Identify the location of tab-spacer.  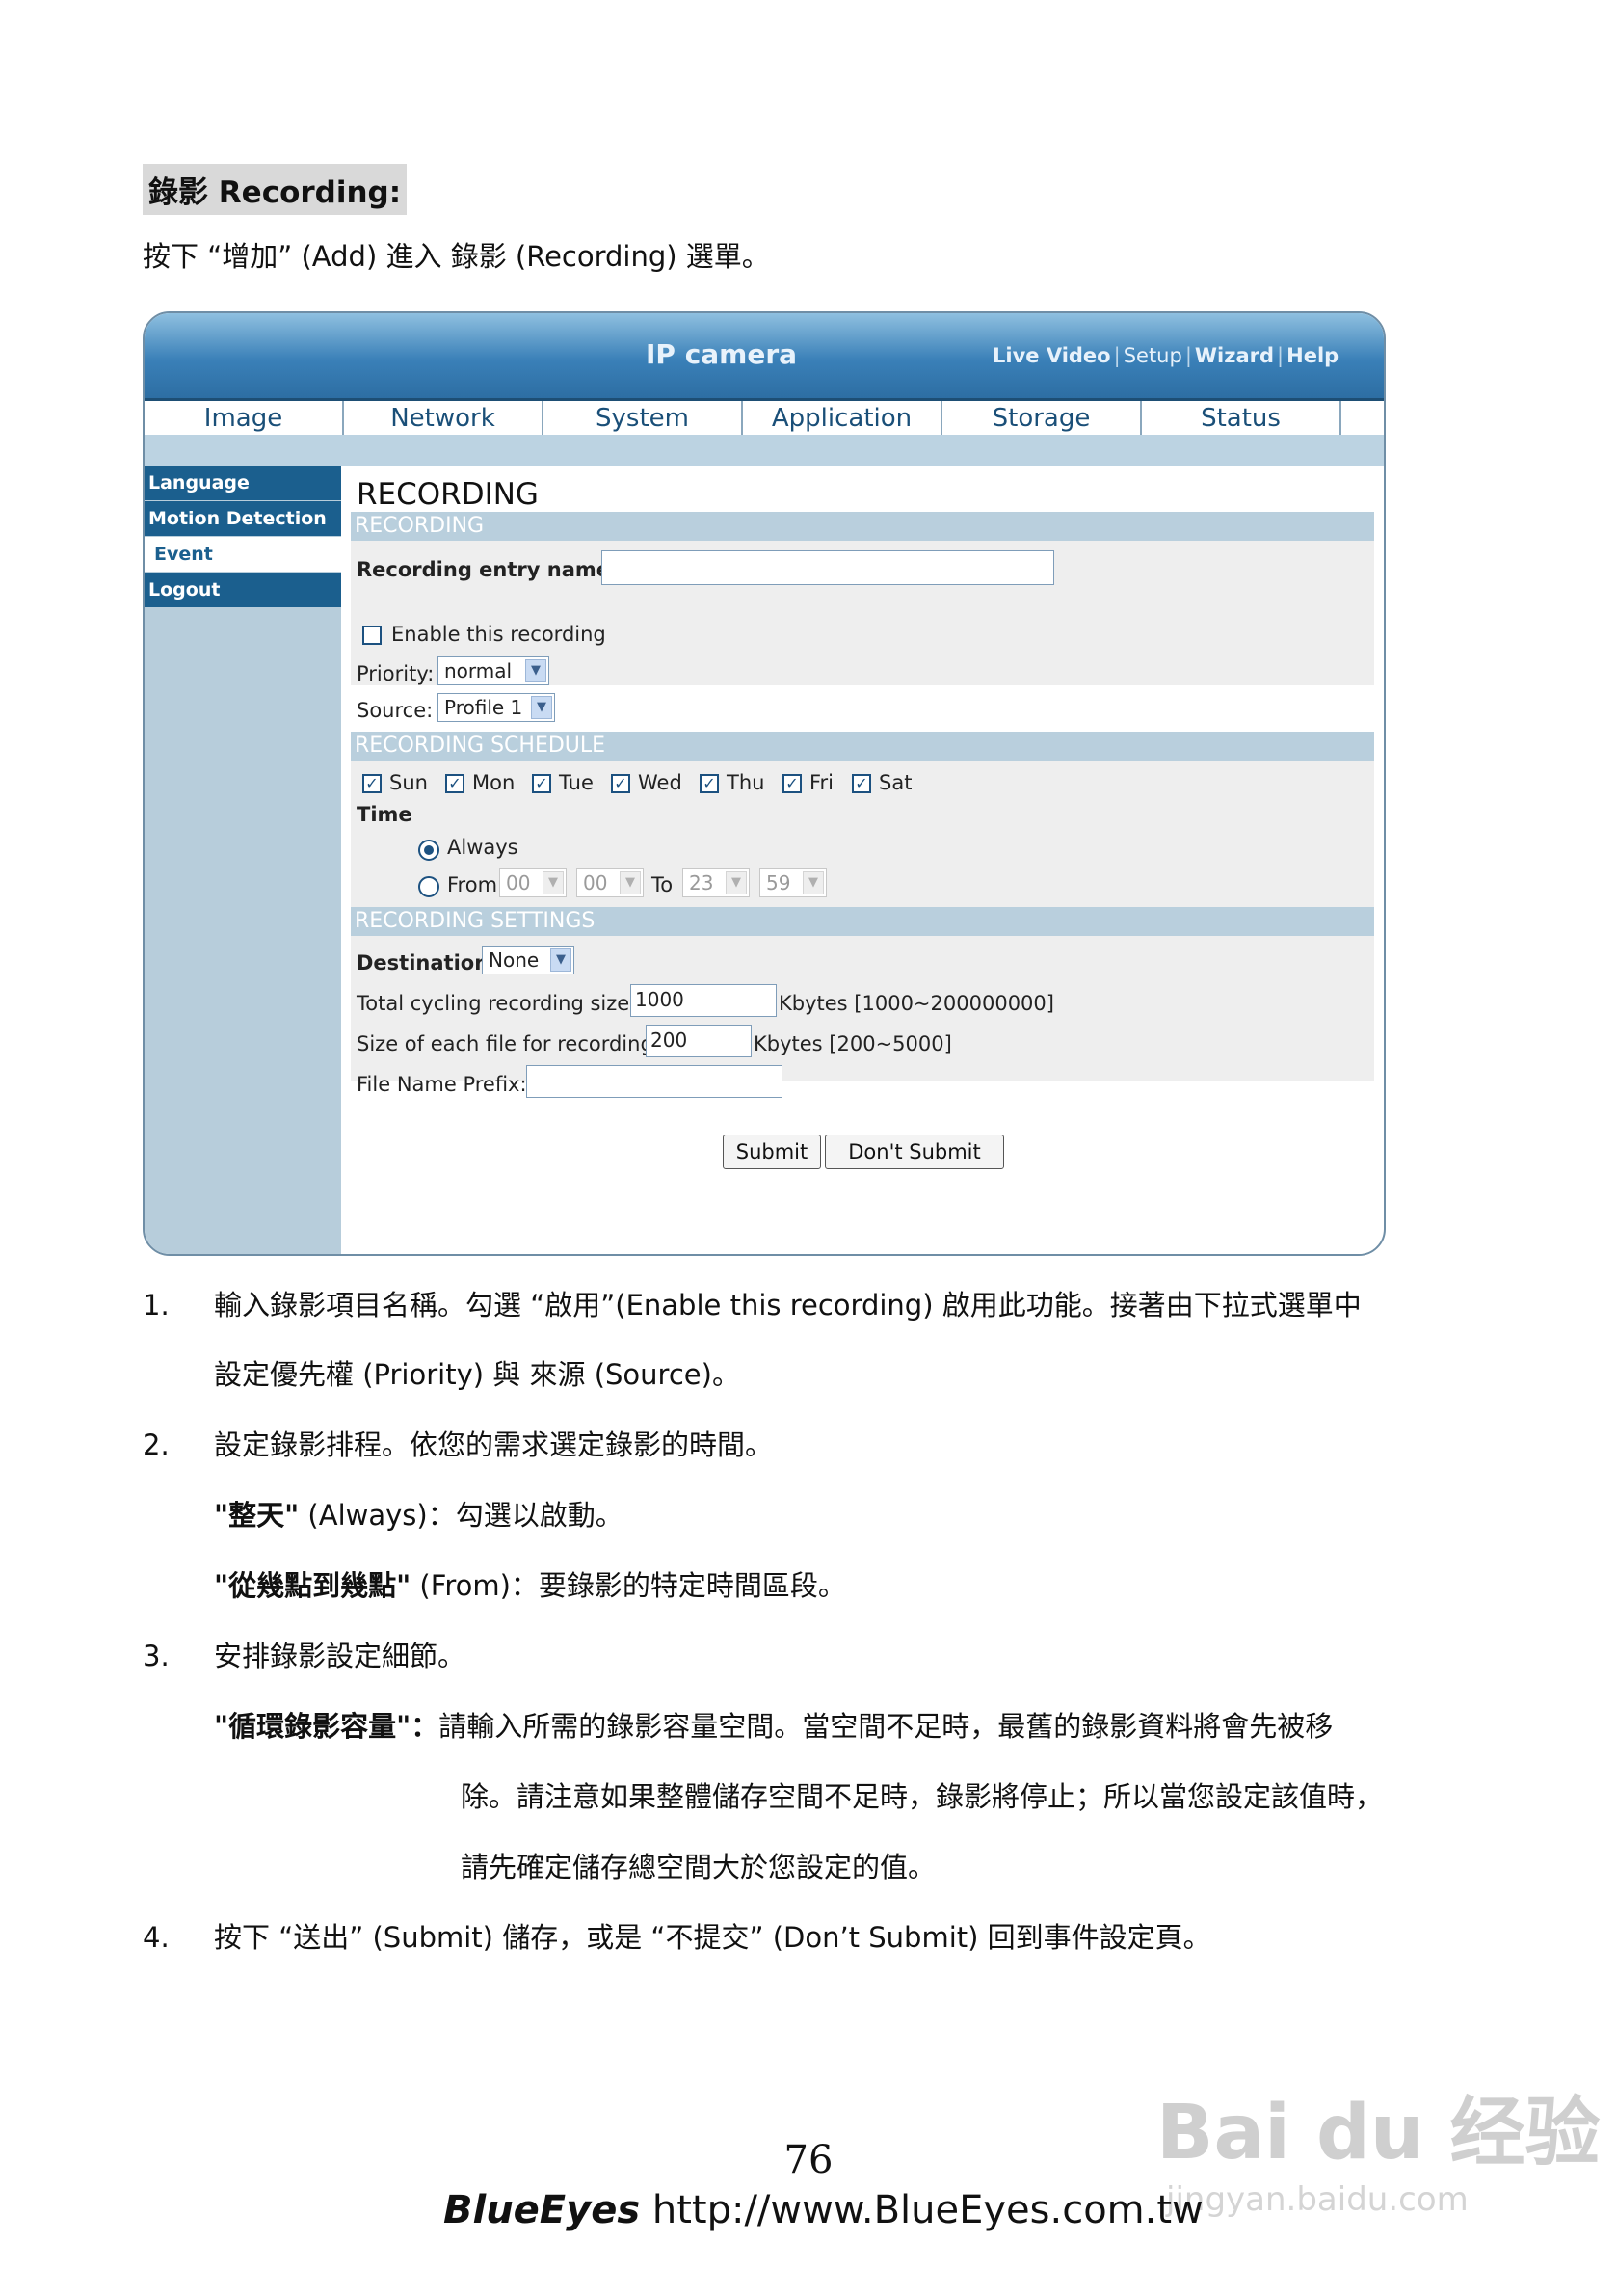
(1360, 418).